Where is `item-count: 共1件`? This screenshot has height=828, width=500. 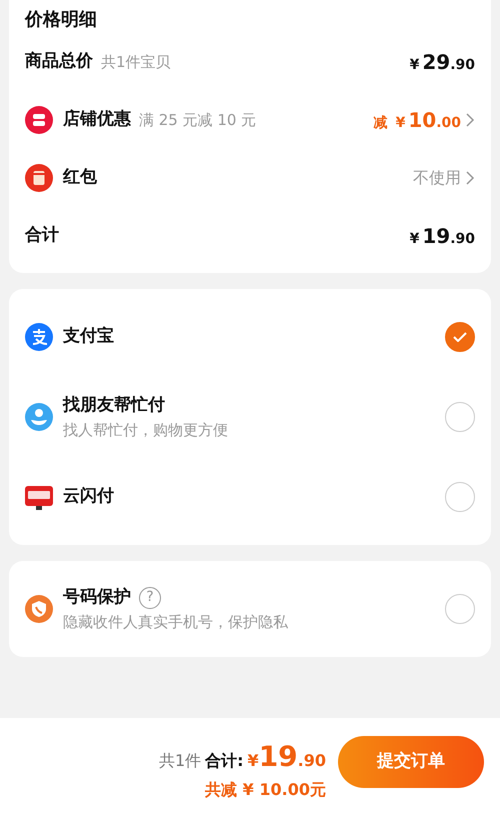
item-count: 共1件 is located at coordinates (180, 761).